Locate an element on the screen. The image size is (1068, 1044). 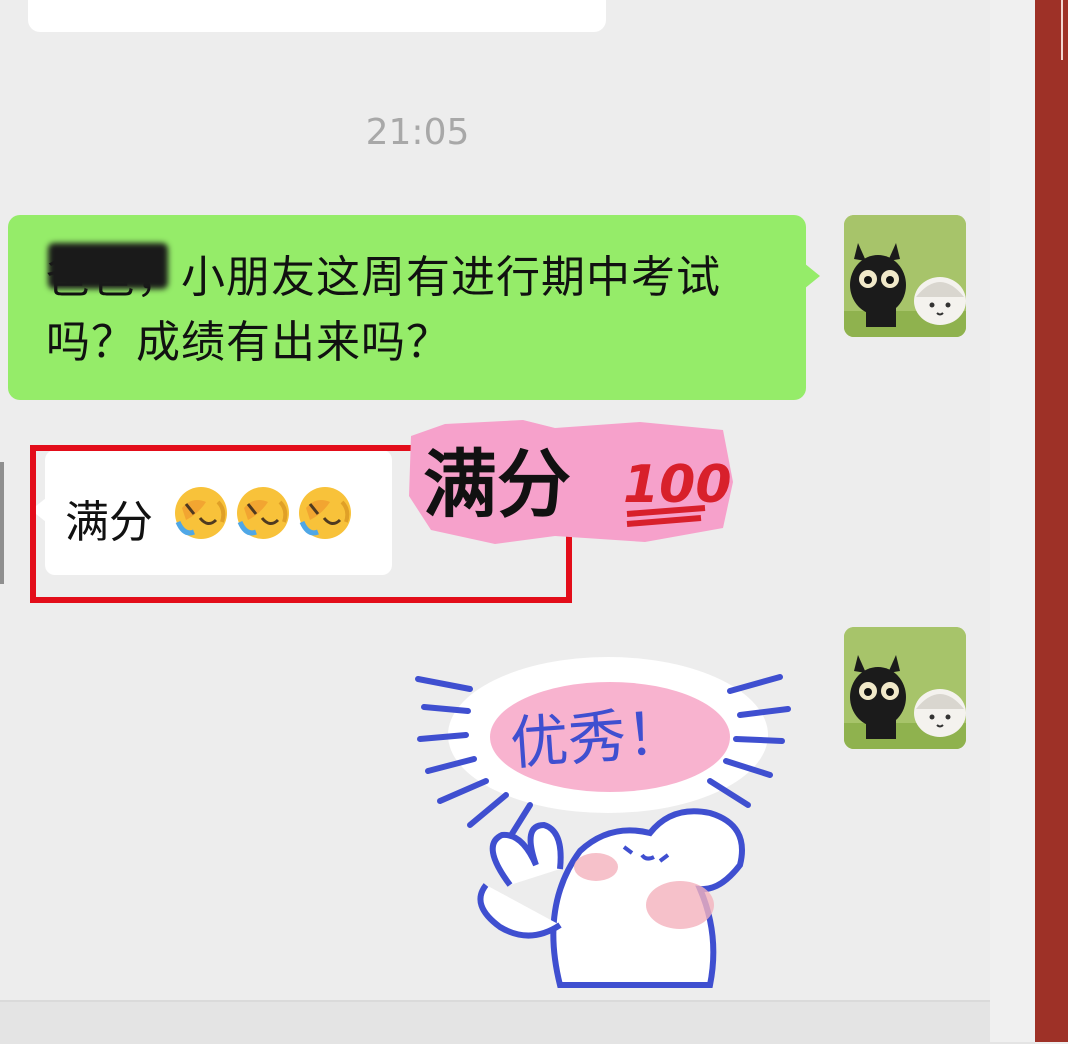
youxiu-sticker: 优秀！ is located at coordinates (607, 825).